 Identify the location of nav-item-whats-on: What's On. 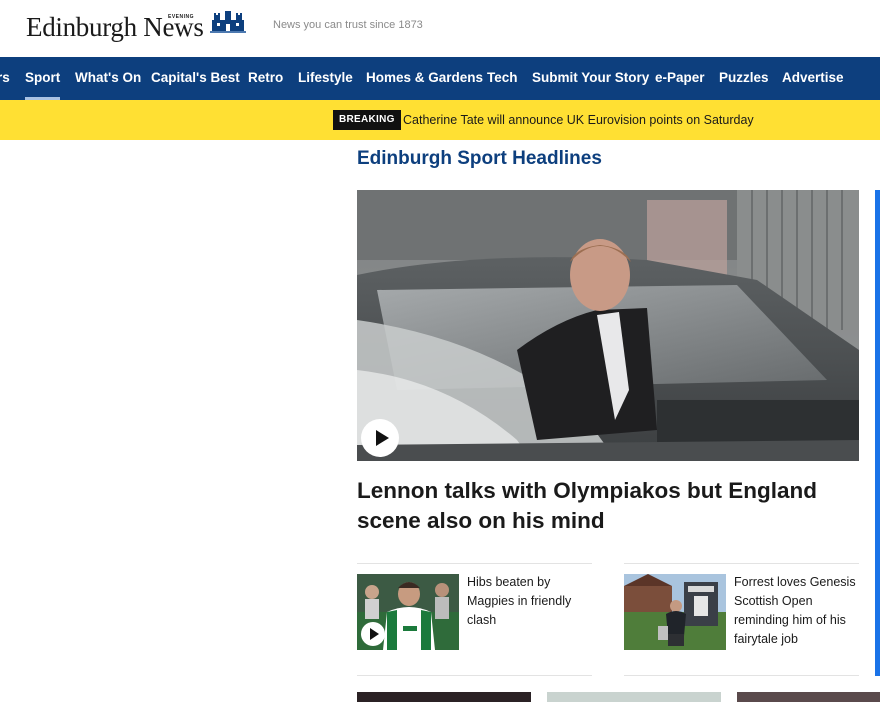
(108, 78).